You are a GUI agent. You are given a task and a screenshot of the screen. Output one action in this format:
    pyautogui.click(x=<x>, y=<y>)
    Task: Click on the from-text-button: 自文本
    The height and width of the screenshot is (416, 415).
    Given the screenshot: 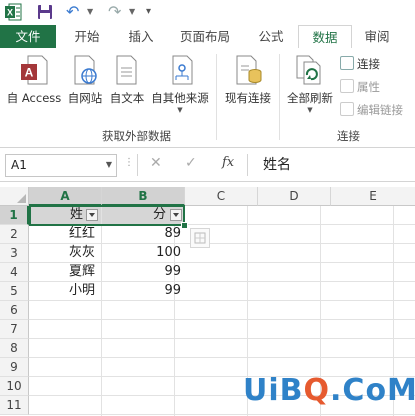 What is the action you would take?
    pyautogui.click(x=127, y=80)
    